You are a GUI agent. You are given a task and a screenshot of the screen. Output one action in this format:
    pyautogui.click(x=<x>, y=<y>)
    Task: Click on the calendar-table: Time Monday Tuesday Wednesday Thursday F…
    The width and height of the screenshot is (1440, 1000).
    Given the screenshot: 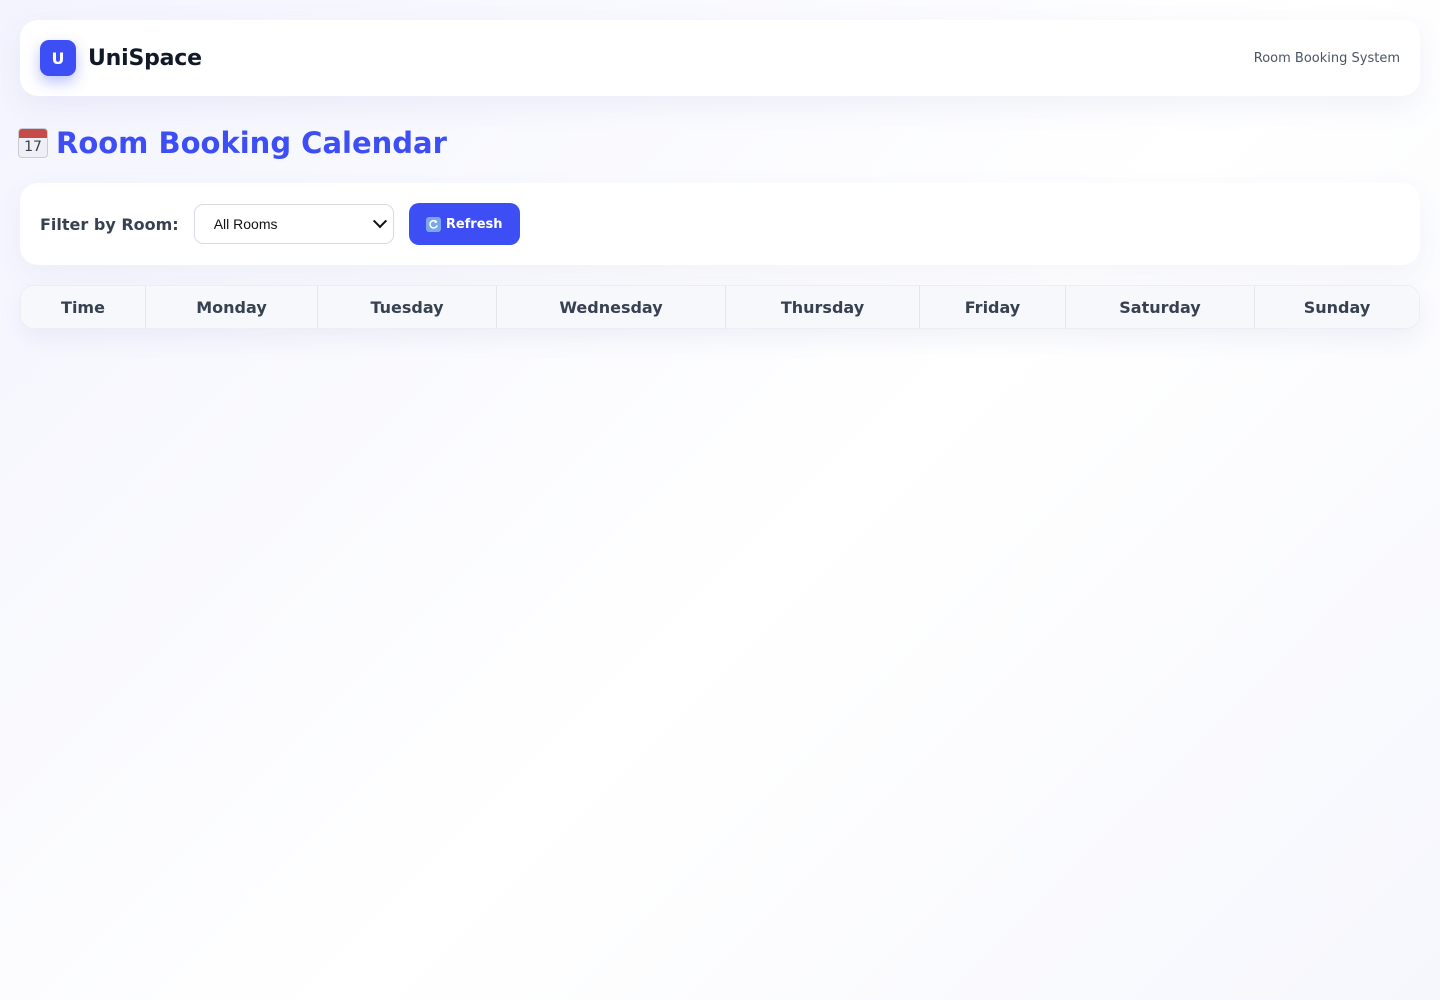 What is the action you would take?
    pyautogui.click(x=720, y=307)
    